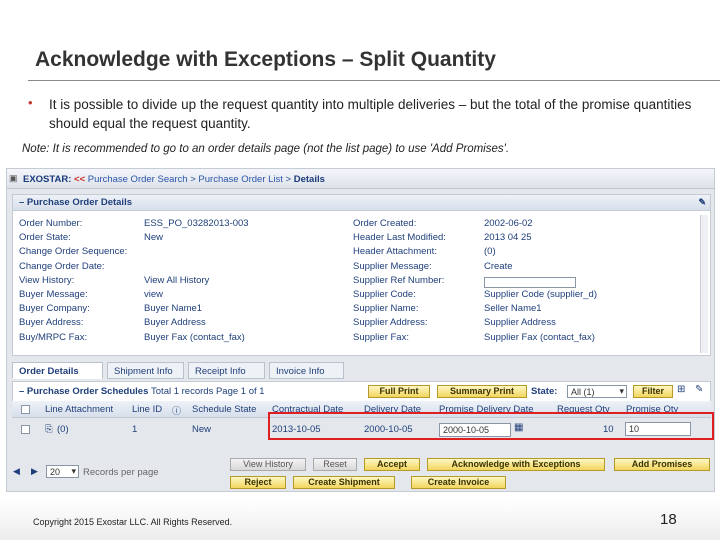  I want to click on export-icon: ⊞, so click(681, 389).